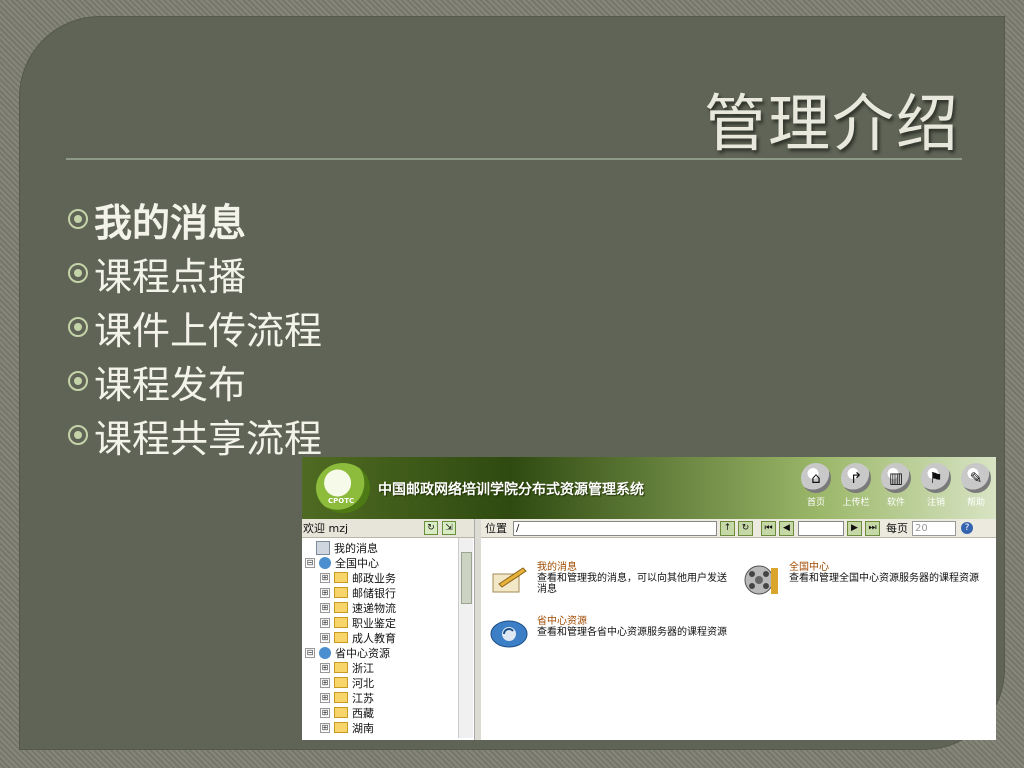 The image size is (1024, 768). I want to click on logo-text: CPOTC, so click(341, 501).